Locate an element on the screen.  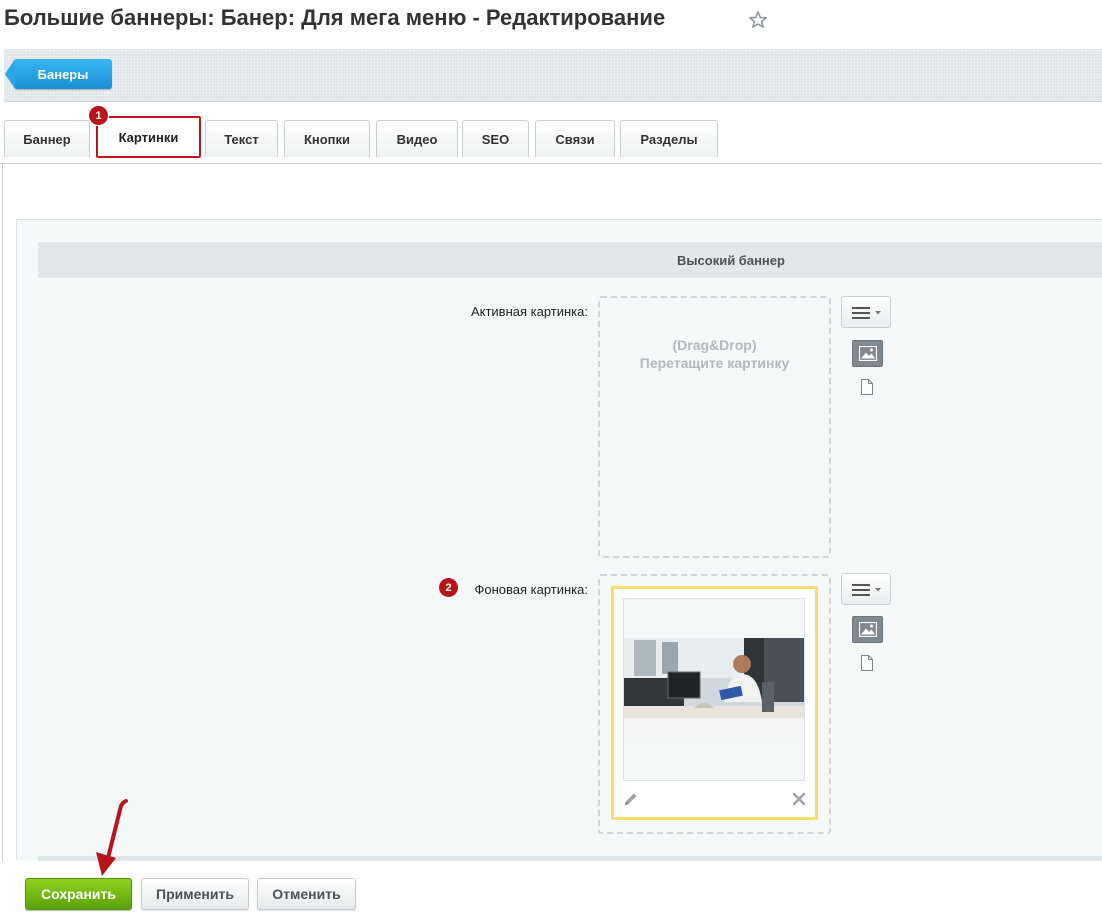
image-frame is located at coordinates (714, 689).